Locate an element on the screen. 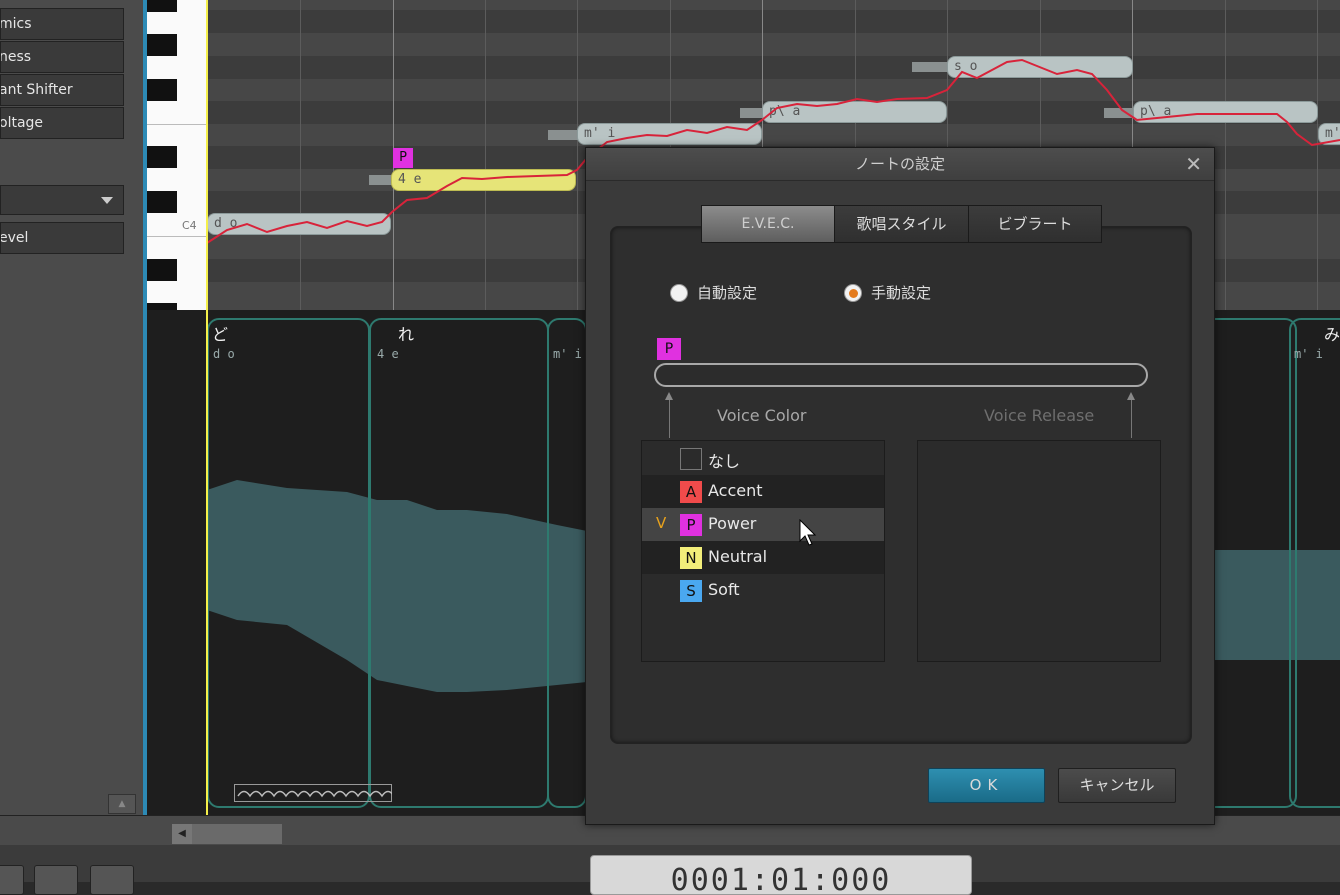 The width and height of the screenshot is (1340, 895). list-item-label: Accent is located at coordinates (735, 490).